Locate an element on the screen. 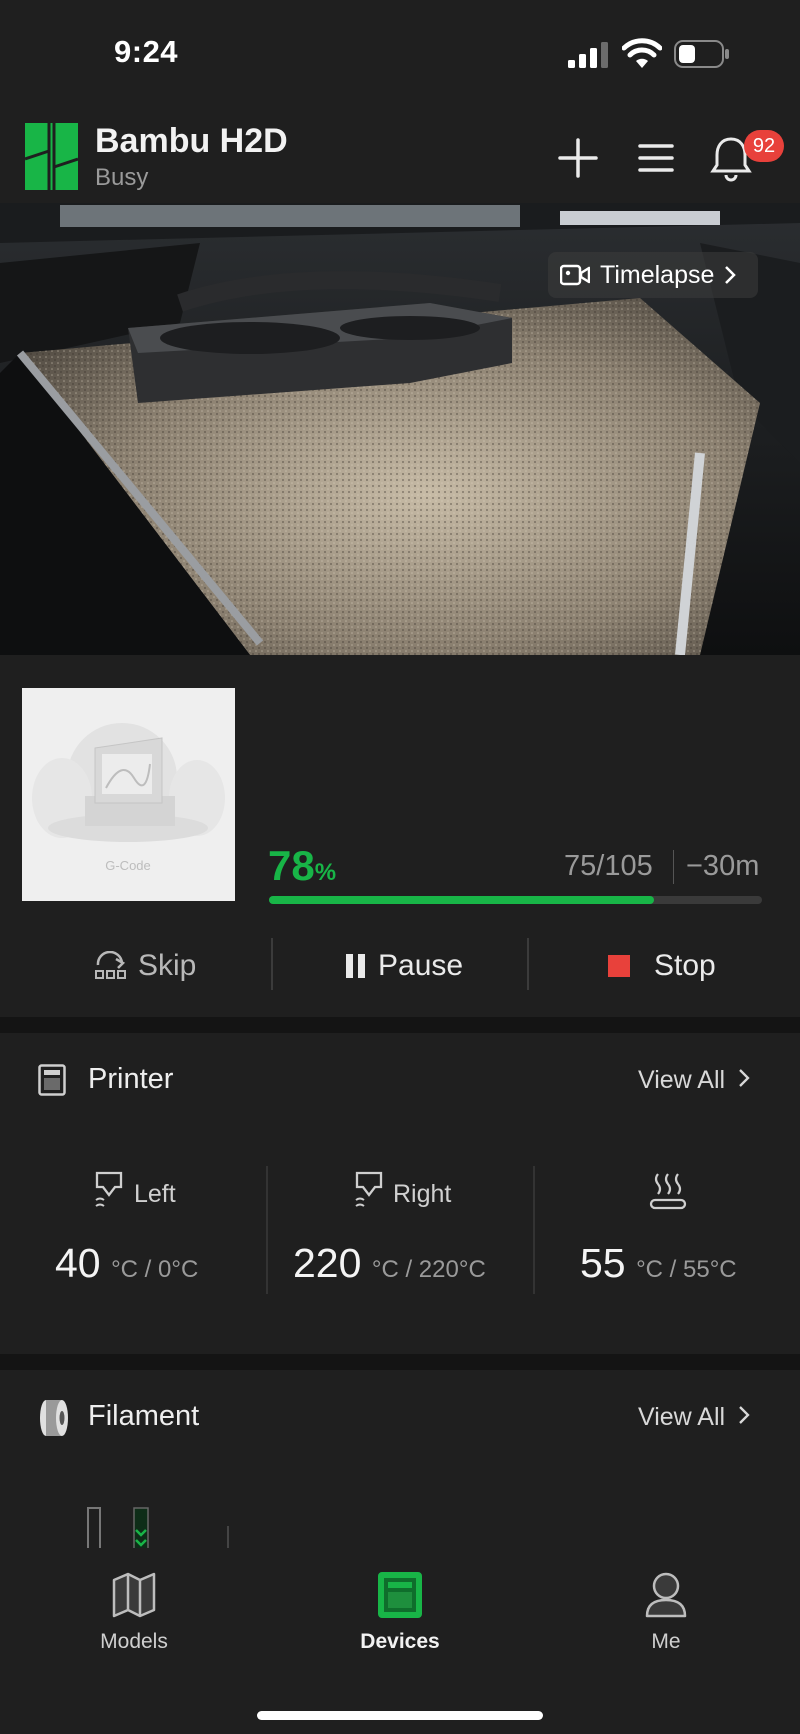 This screenshot has height=1734, width=800. stop-button: Stop is located at coordinates (661, 966).